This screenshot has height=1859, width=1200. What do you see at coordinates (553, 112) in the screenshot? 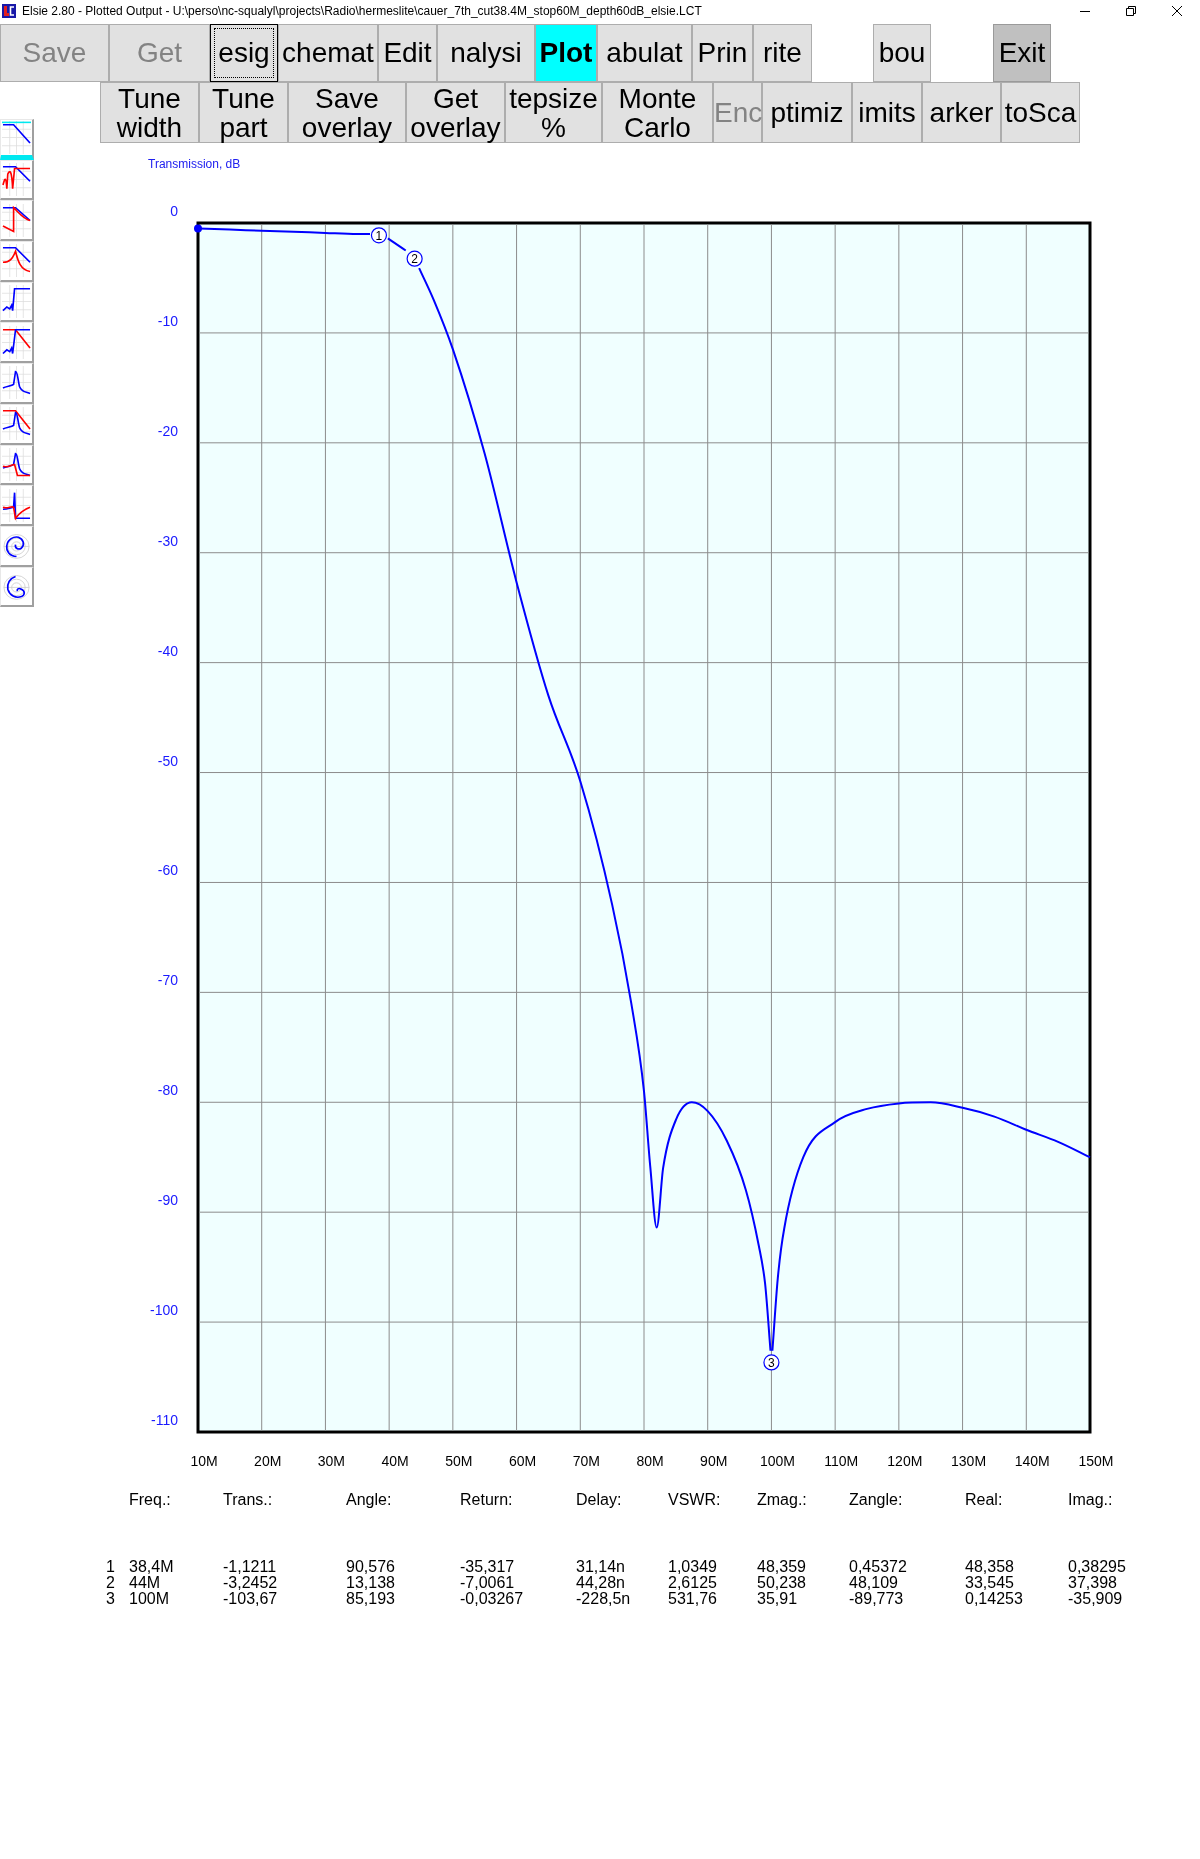
I see `toolbar-button: tepsize %` at bounding box center [553, 112].